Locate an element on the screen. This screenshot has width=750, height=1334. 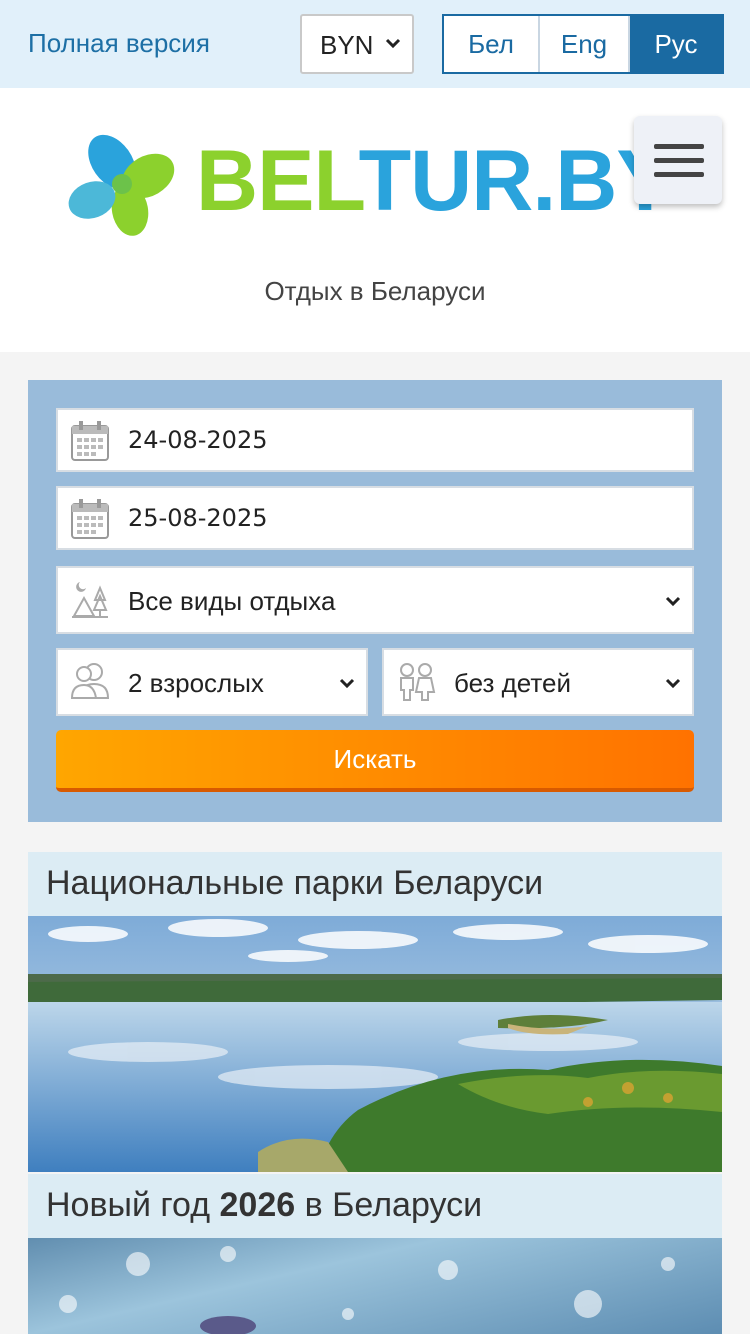
card-title: Новый год 2026 в Беларуси is located at coordinates (375, 1206).